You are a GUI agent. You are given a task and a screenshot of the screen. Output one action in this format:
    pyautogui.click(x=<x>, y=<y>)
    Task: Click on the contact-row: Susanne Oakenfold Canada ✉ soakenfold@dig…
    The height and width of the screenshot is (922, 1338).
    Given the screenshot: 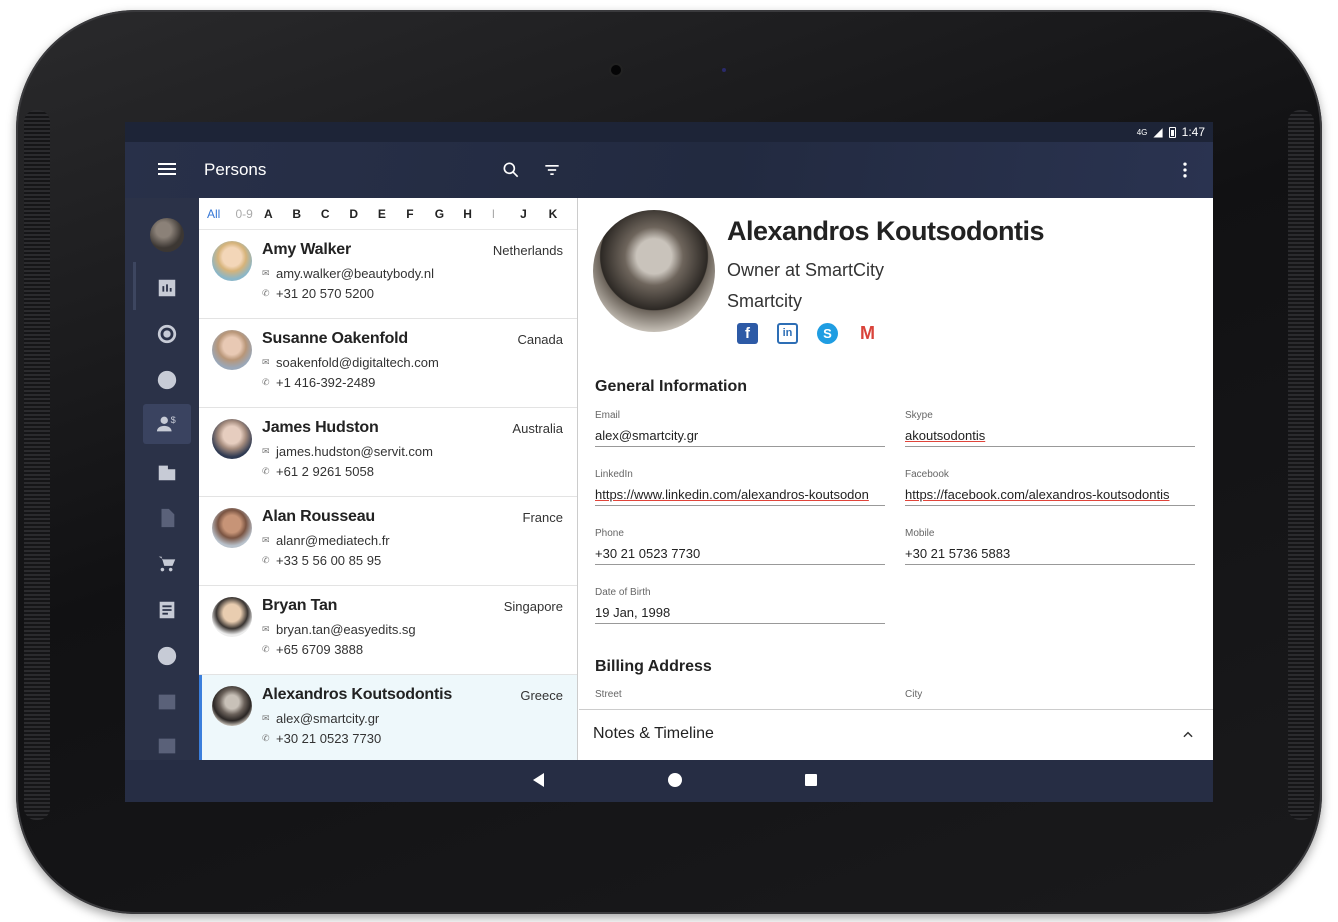 What is the action you would take?
    pyautogui.click(x=388, y=363)
    